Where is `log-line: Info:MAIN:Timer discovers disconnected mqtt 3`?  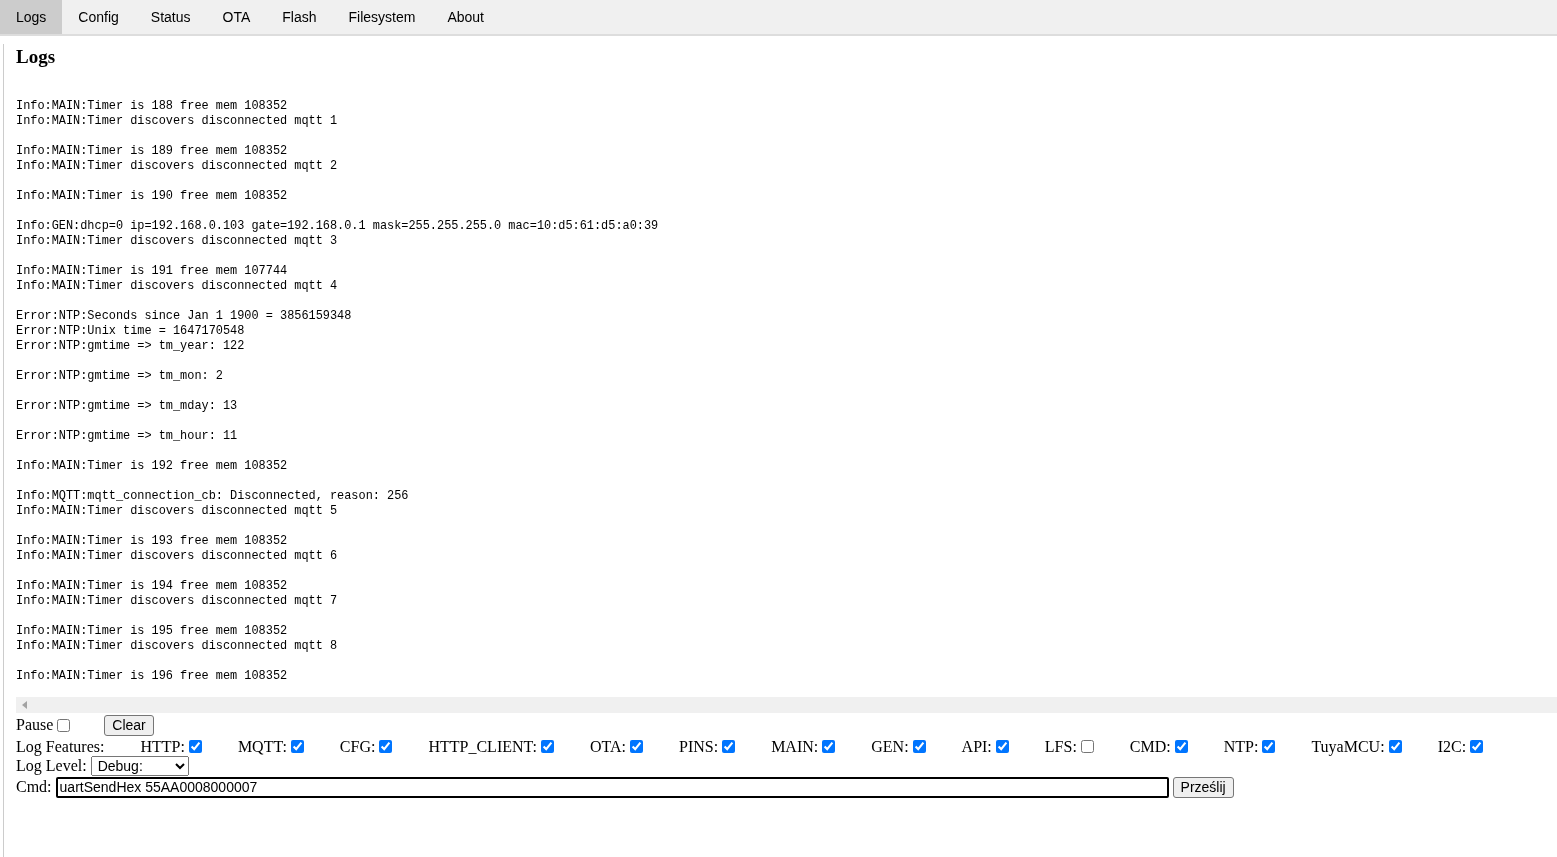
log-line: Info:MAIN:Timer discovers disconnected mqtt 3 is located at coordinates (177, 241).